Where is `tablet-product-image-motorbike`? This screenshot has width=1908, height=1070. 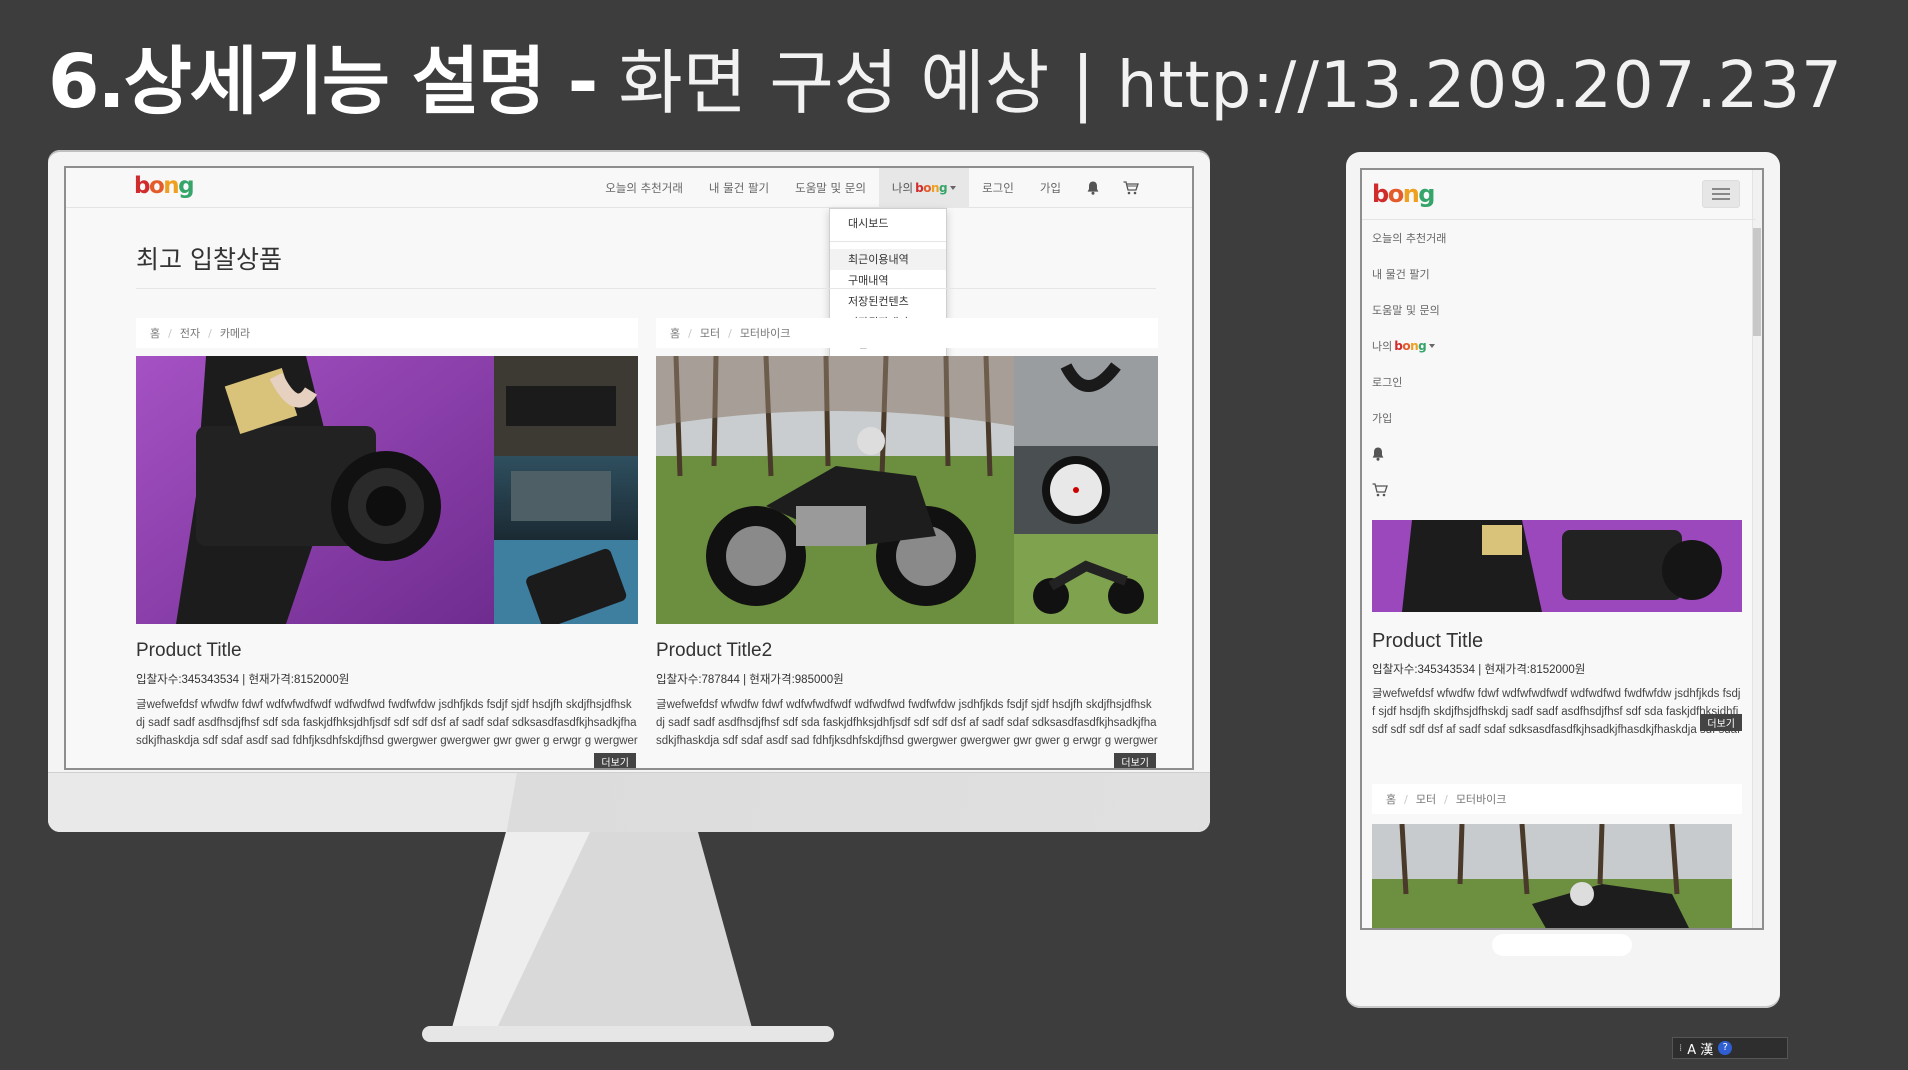
tablet-product-image-motorbike is located at coordinates (1552, 876).